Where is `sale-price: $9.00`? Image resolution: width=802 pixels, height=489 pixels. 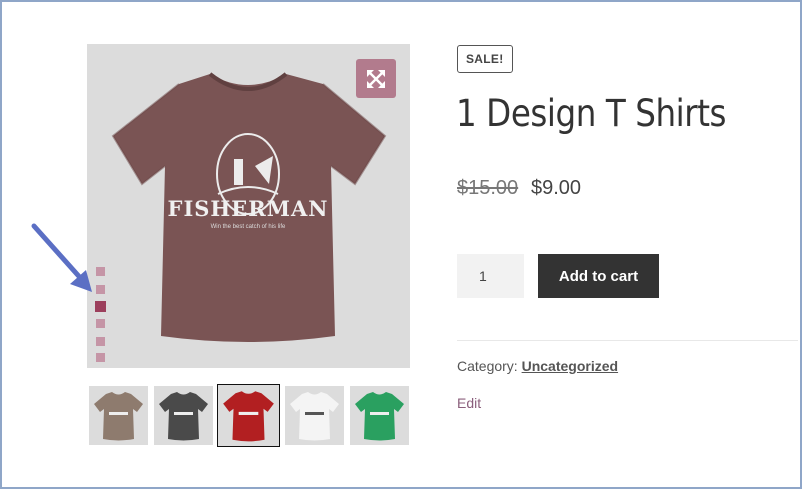
sale-price: $9.00 is located at coordinates (556, 188).